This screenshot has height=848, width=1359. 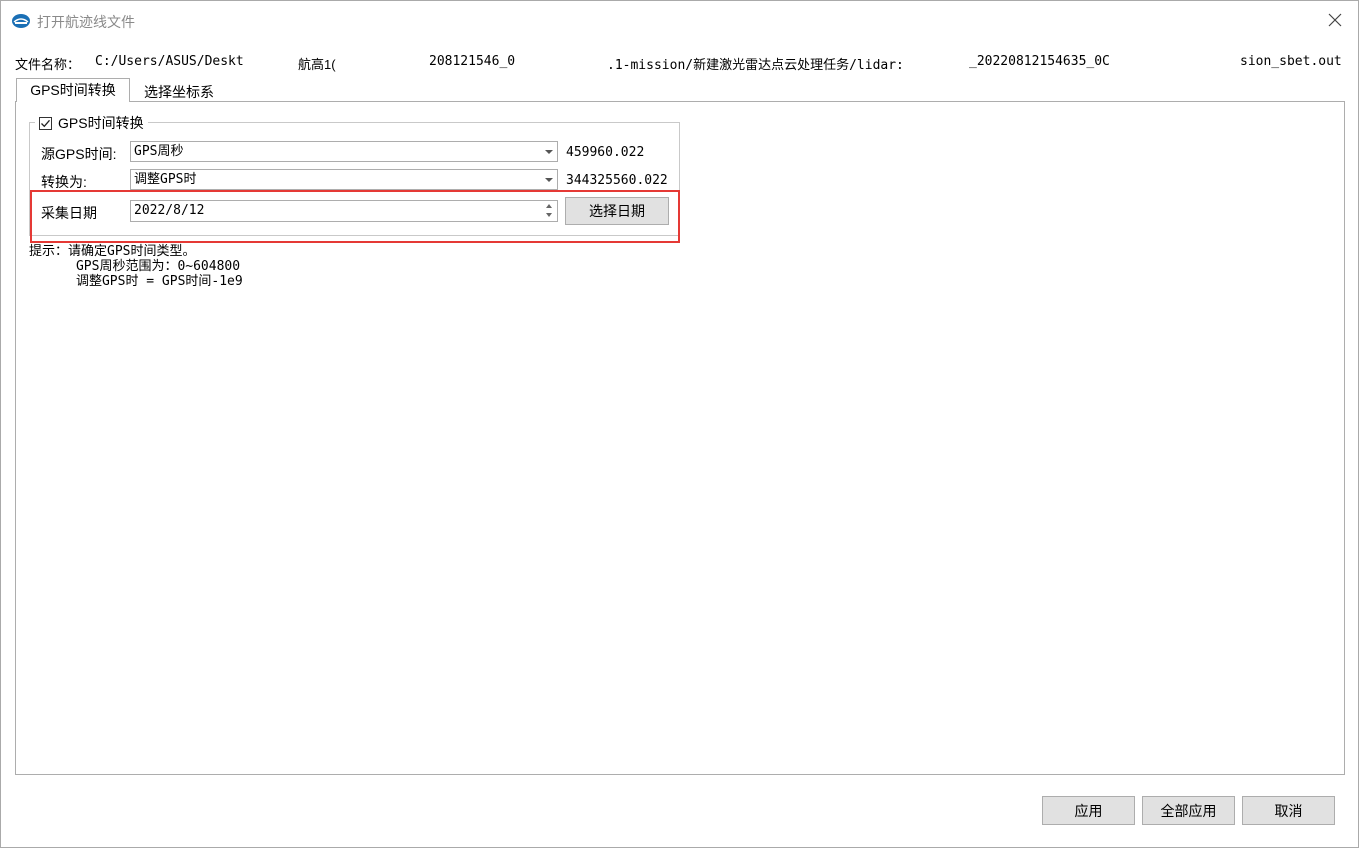 What do you see at coordinates (48, 64) in the screenshot?
I see `file-name-label: 文件名称：` at bounding box center [48, 64].